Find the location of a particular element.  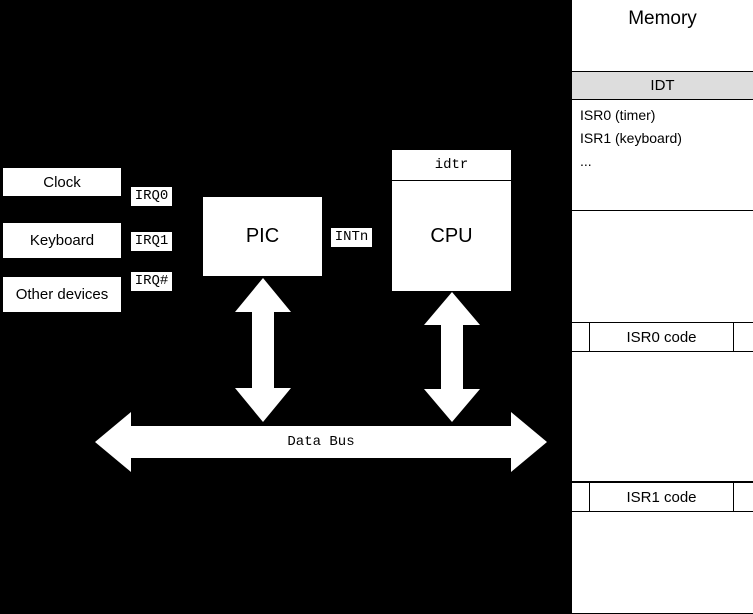

device-box-keyboard: Keyboard is located at coordinates (62, 240).